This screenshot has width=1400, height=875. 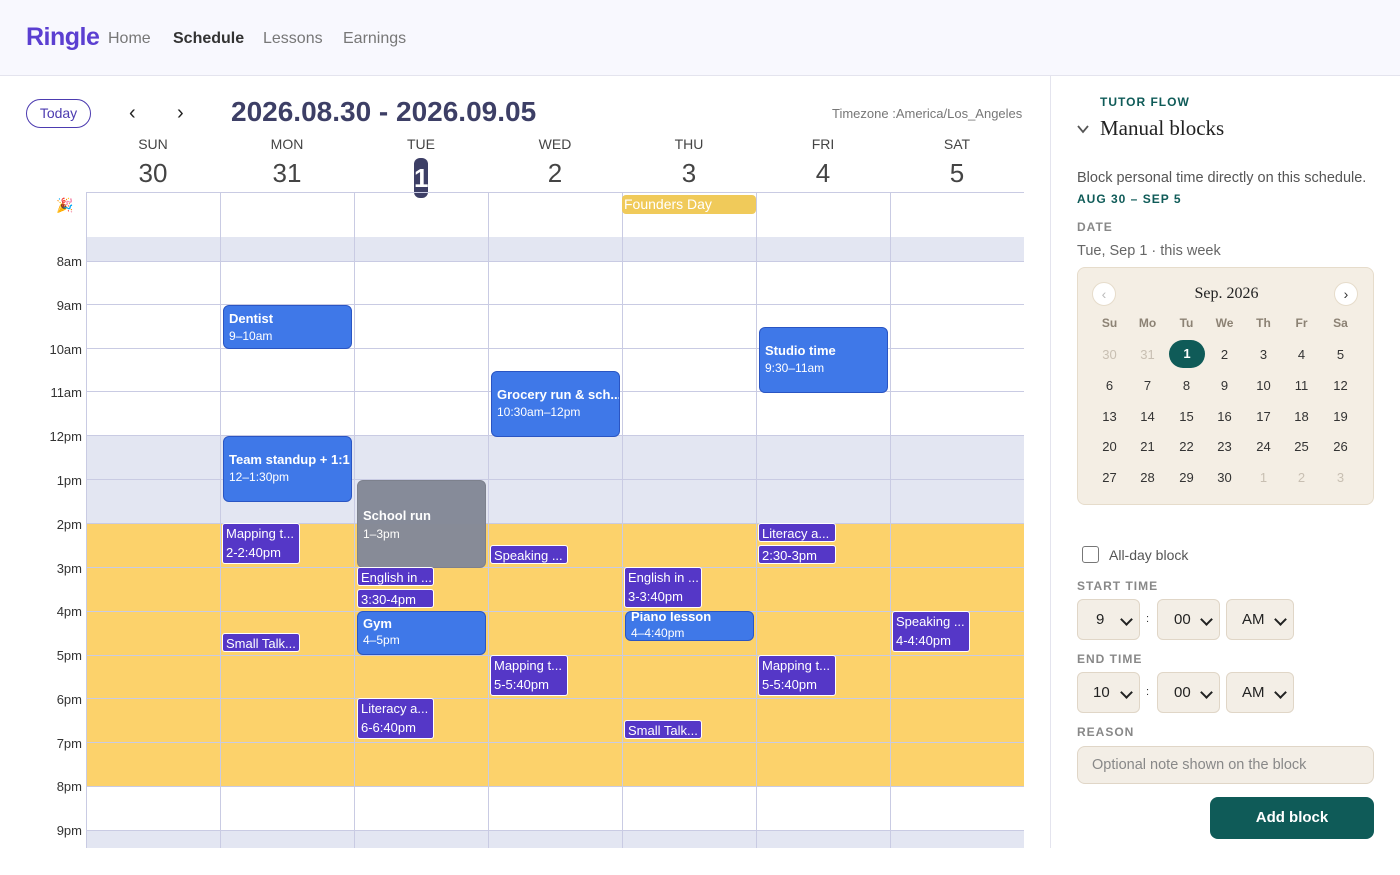 What do you see at coordinates (823, 162) in the screenshot?
I see `day-header-fri: FRI 4` at bounding box center [823, 162].